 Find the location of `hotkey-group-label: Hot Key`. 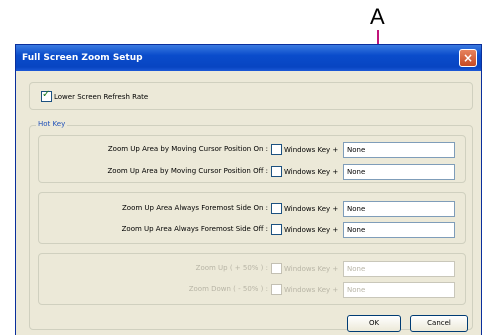

hotkey-group-label: Hot Key is located at coordinates (52, 124).